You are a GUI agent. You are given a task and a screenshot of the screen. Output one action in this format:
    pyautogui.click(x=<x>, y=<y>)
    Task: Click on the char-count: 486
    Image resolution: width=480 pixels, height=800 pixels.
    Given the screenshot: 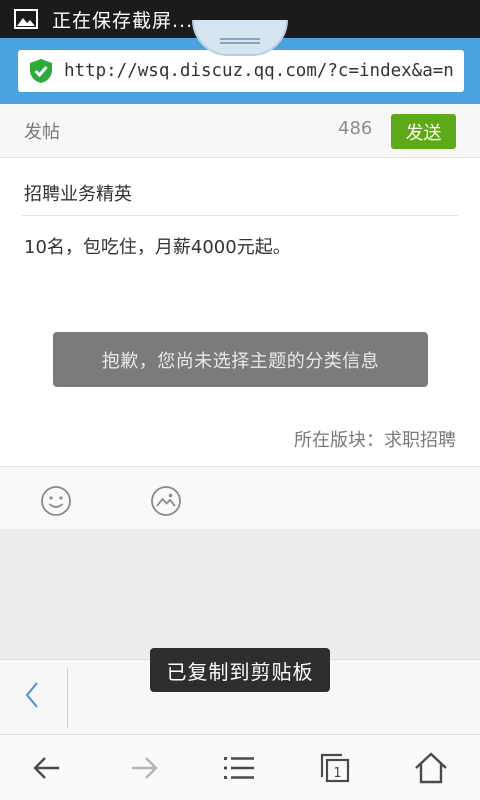 What is the action you would take?
    pyautogui.click(x=355, y=128)
    